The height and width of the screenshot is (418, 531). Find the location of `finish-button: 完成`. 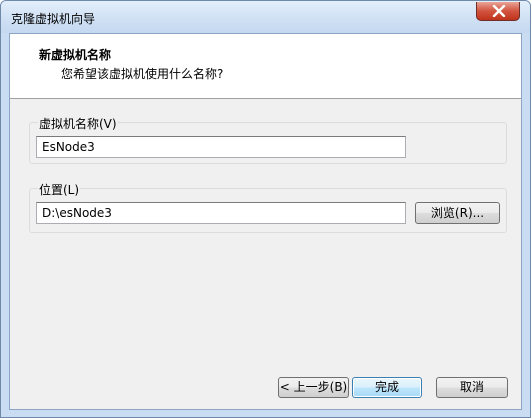

finish-button: 完成 is located at coordinates (387, 387).